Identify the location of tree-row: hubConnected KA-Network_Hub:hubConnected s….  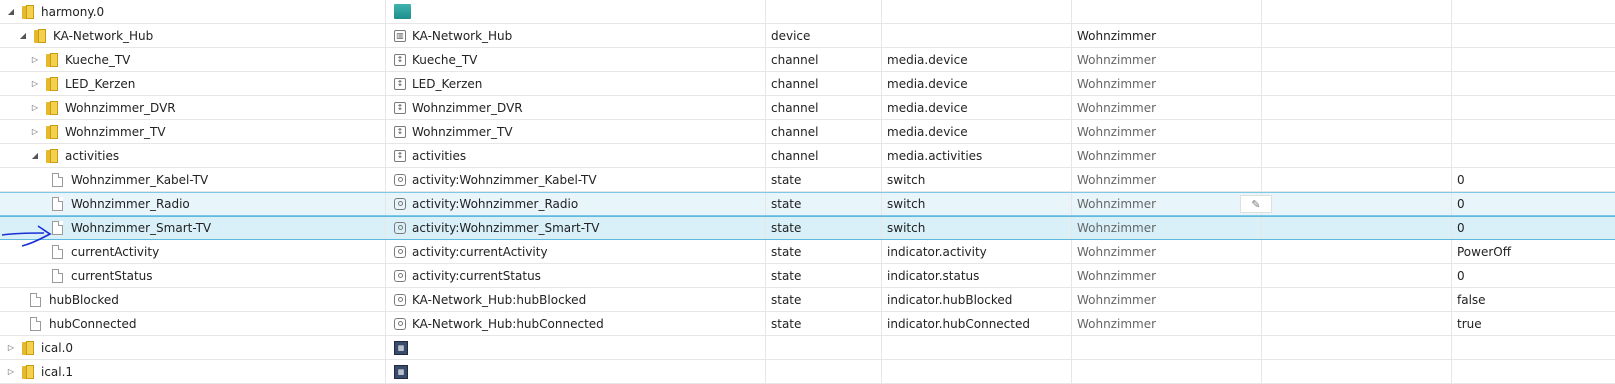
(807, 324).